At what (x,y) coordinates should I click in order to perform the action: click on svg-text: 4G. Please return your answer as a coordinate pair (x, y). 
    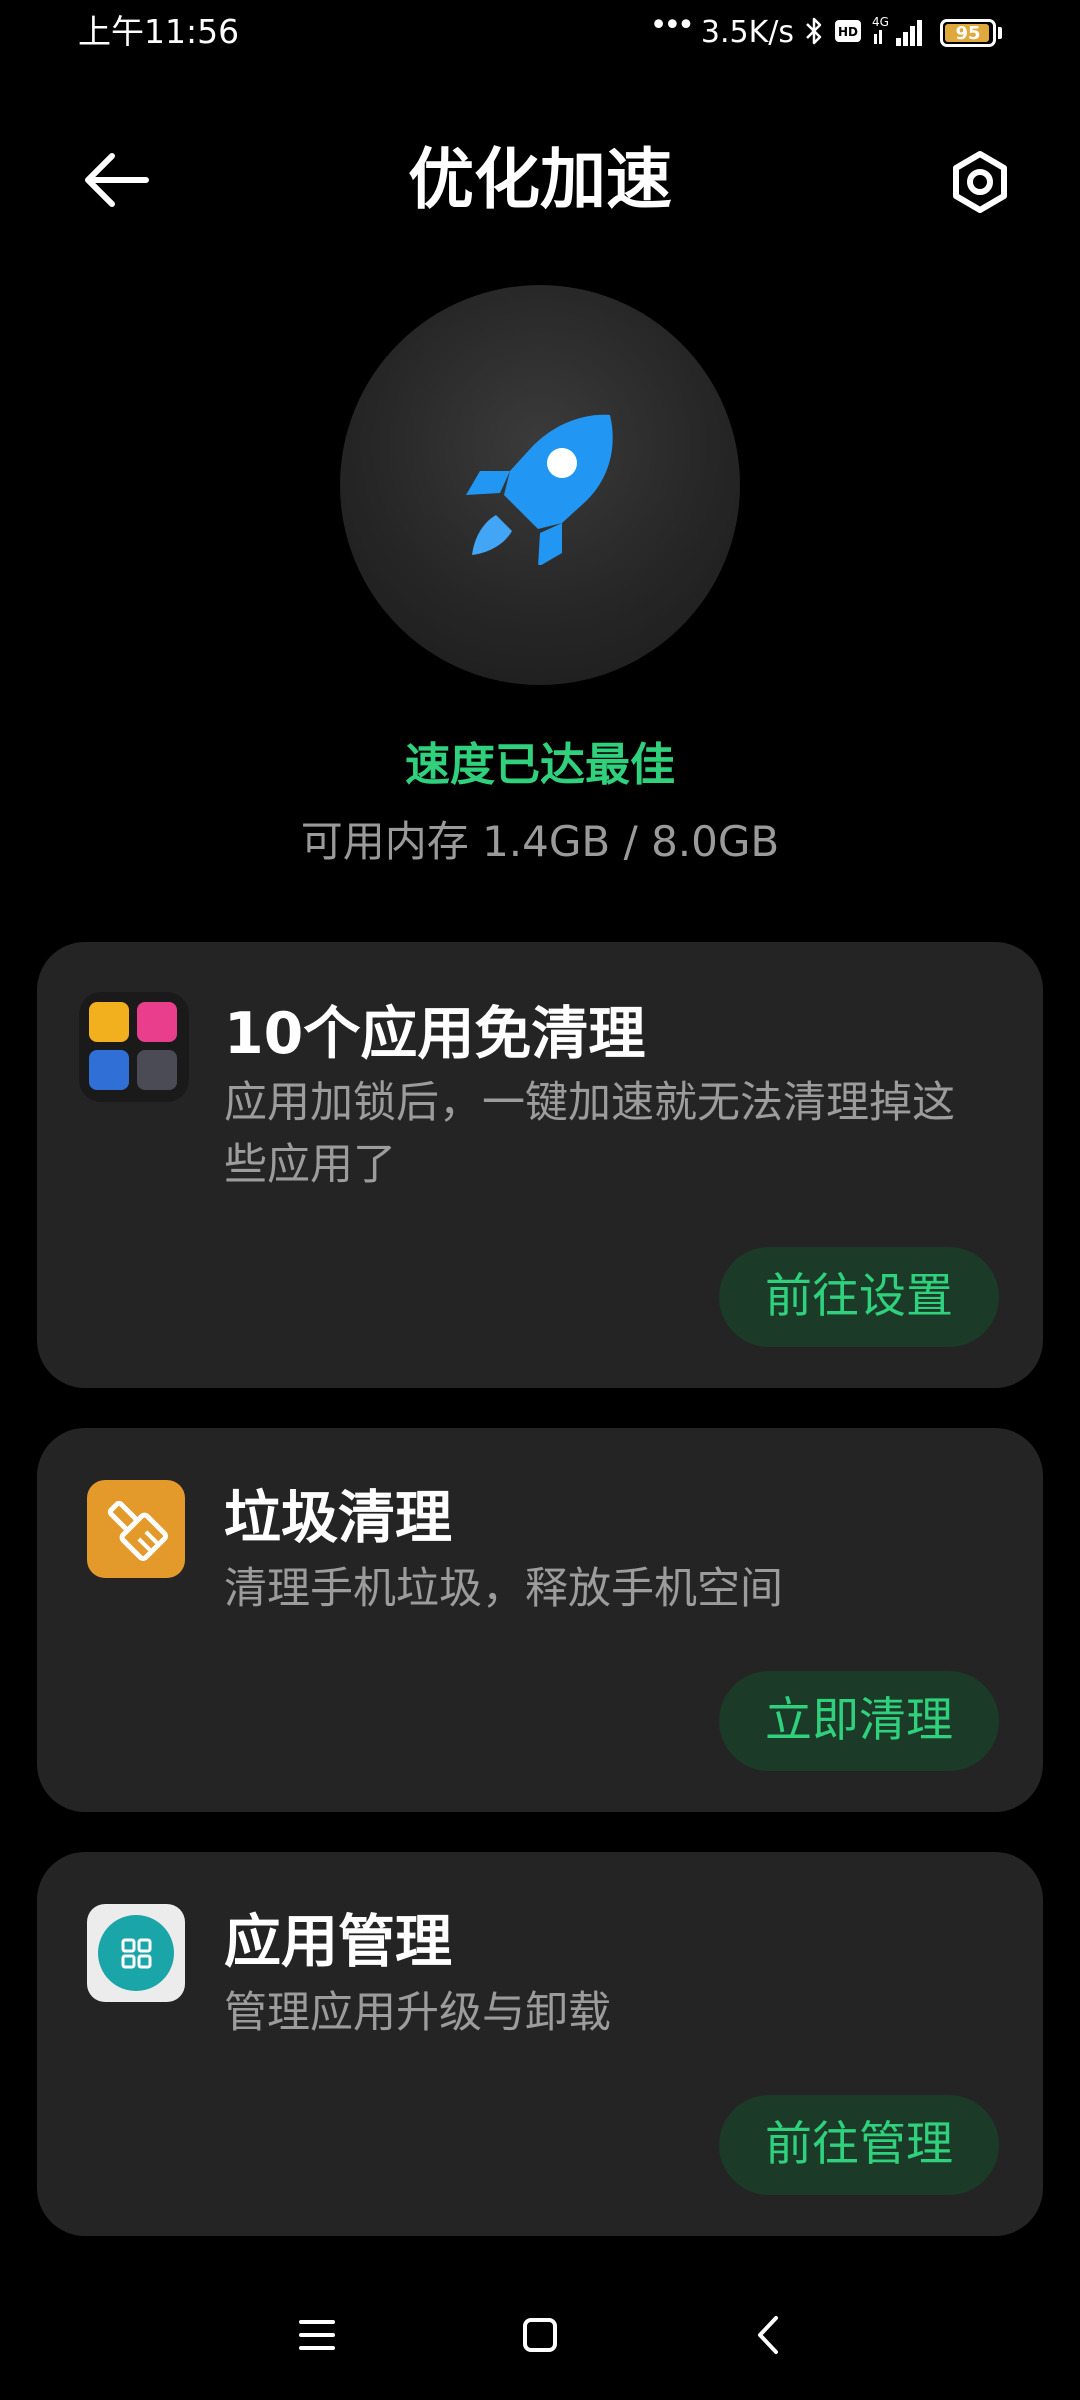
    Looking at the image, I should click on (880, 22).